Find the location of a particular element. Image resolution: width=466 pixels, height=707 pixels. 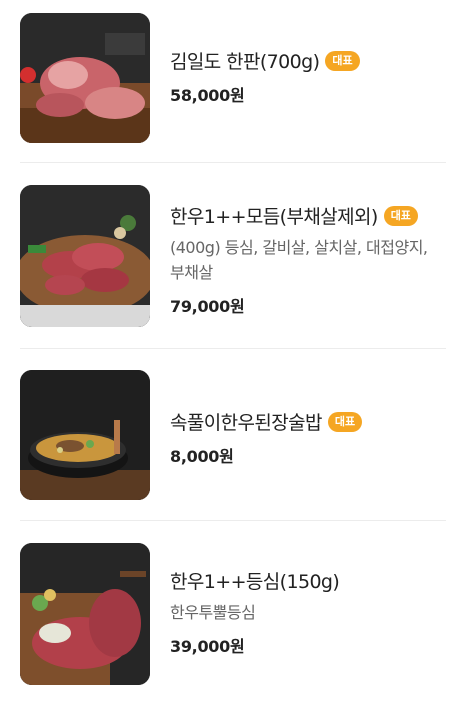

menu-item-title: 한우1++등심(150g) is located at coordinates (255, 582).